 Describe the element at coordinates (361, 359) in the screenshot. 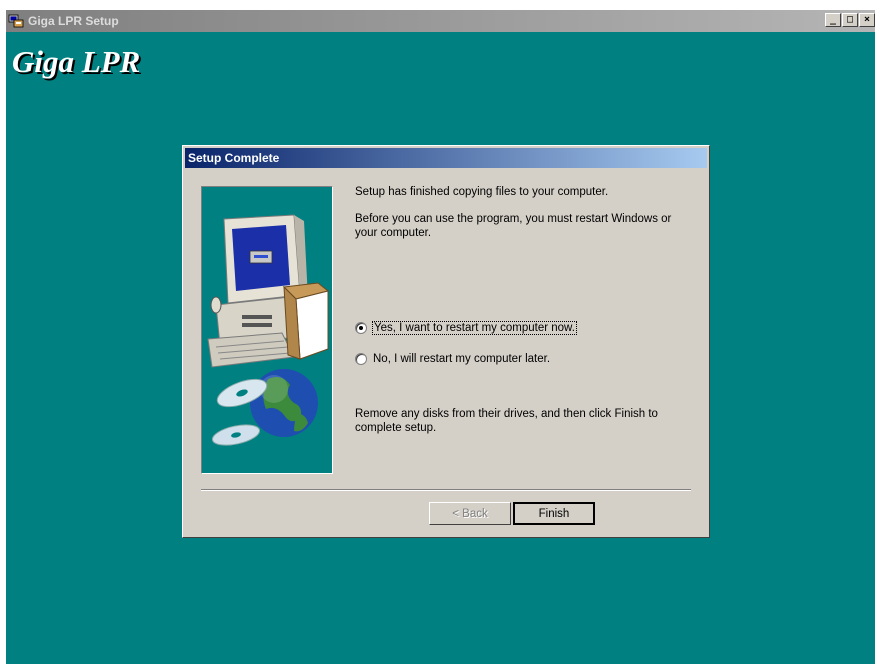

I see `restart-later-radio` at that location.